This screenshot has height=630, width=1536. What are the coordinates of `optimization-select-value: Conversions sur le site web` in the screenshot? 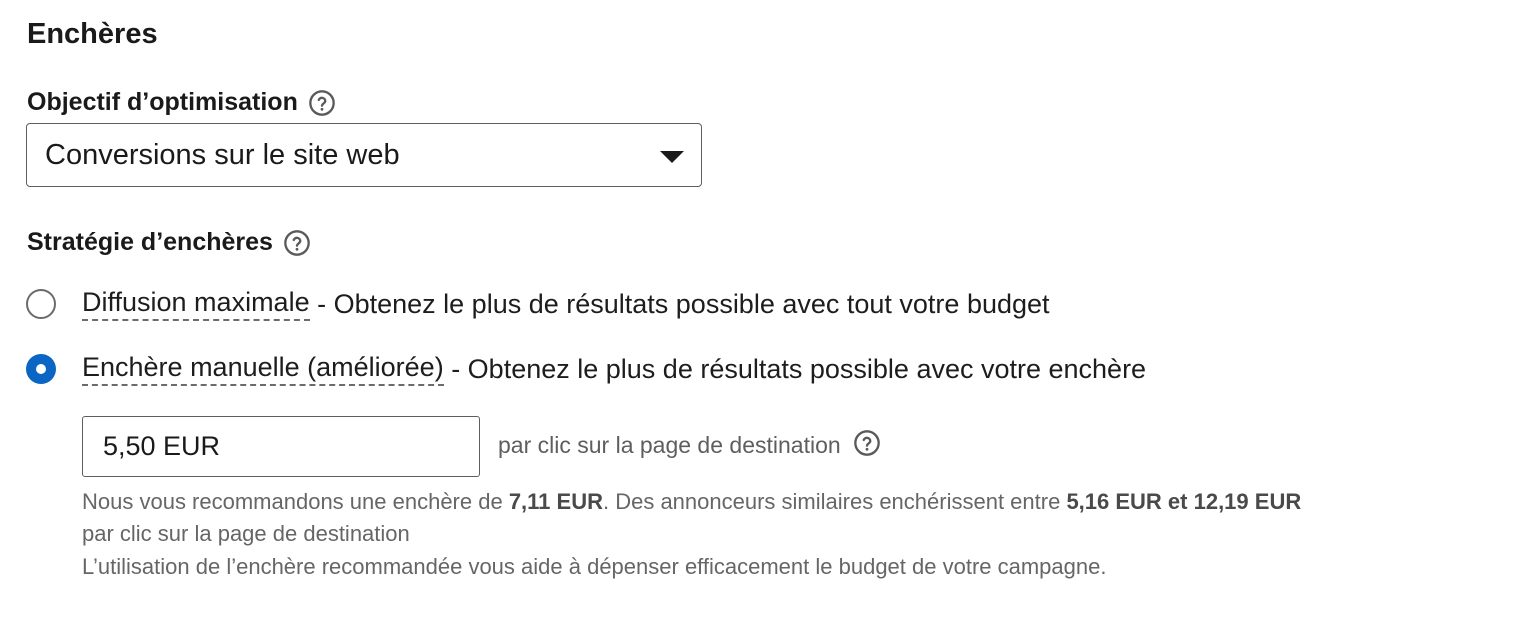 It's located at (222, 154).